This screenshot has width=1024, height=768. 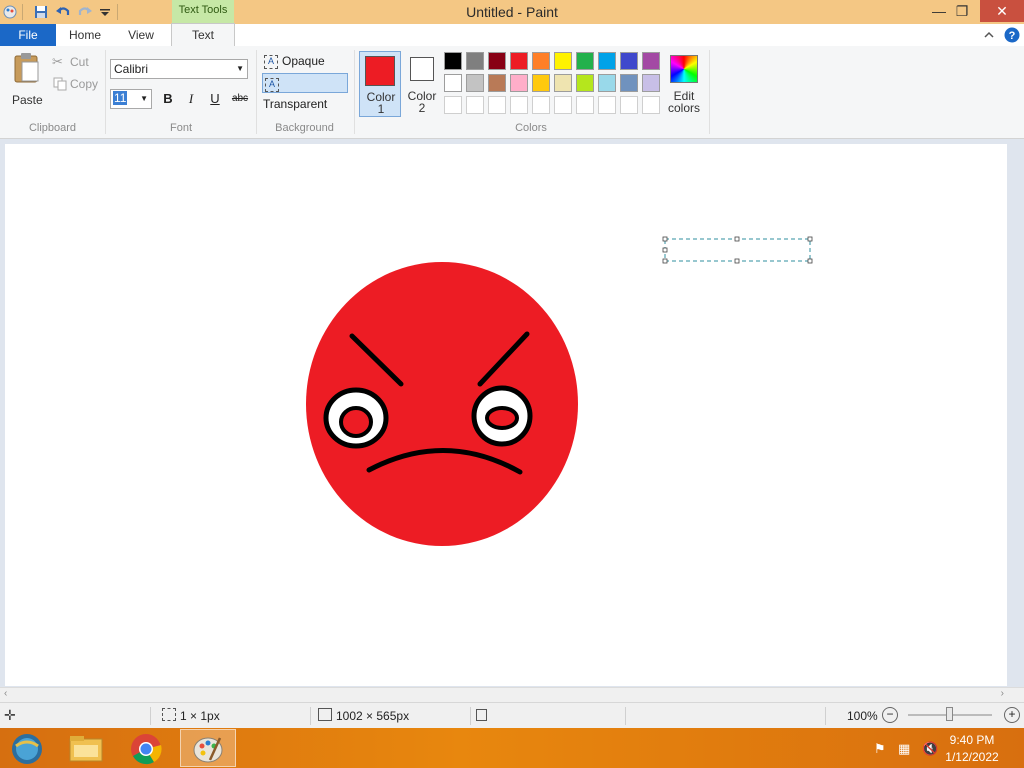 I want to click on selection-size: 1 × 1px, so click(x=200, y=716).